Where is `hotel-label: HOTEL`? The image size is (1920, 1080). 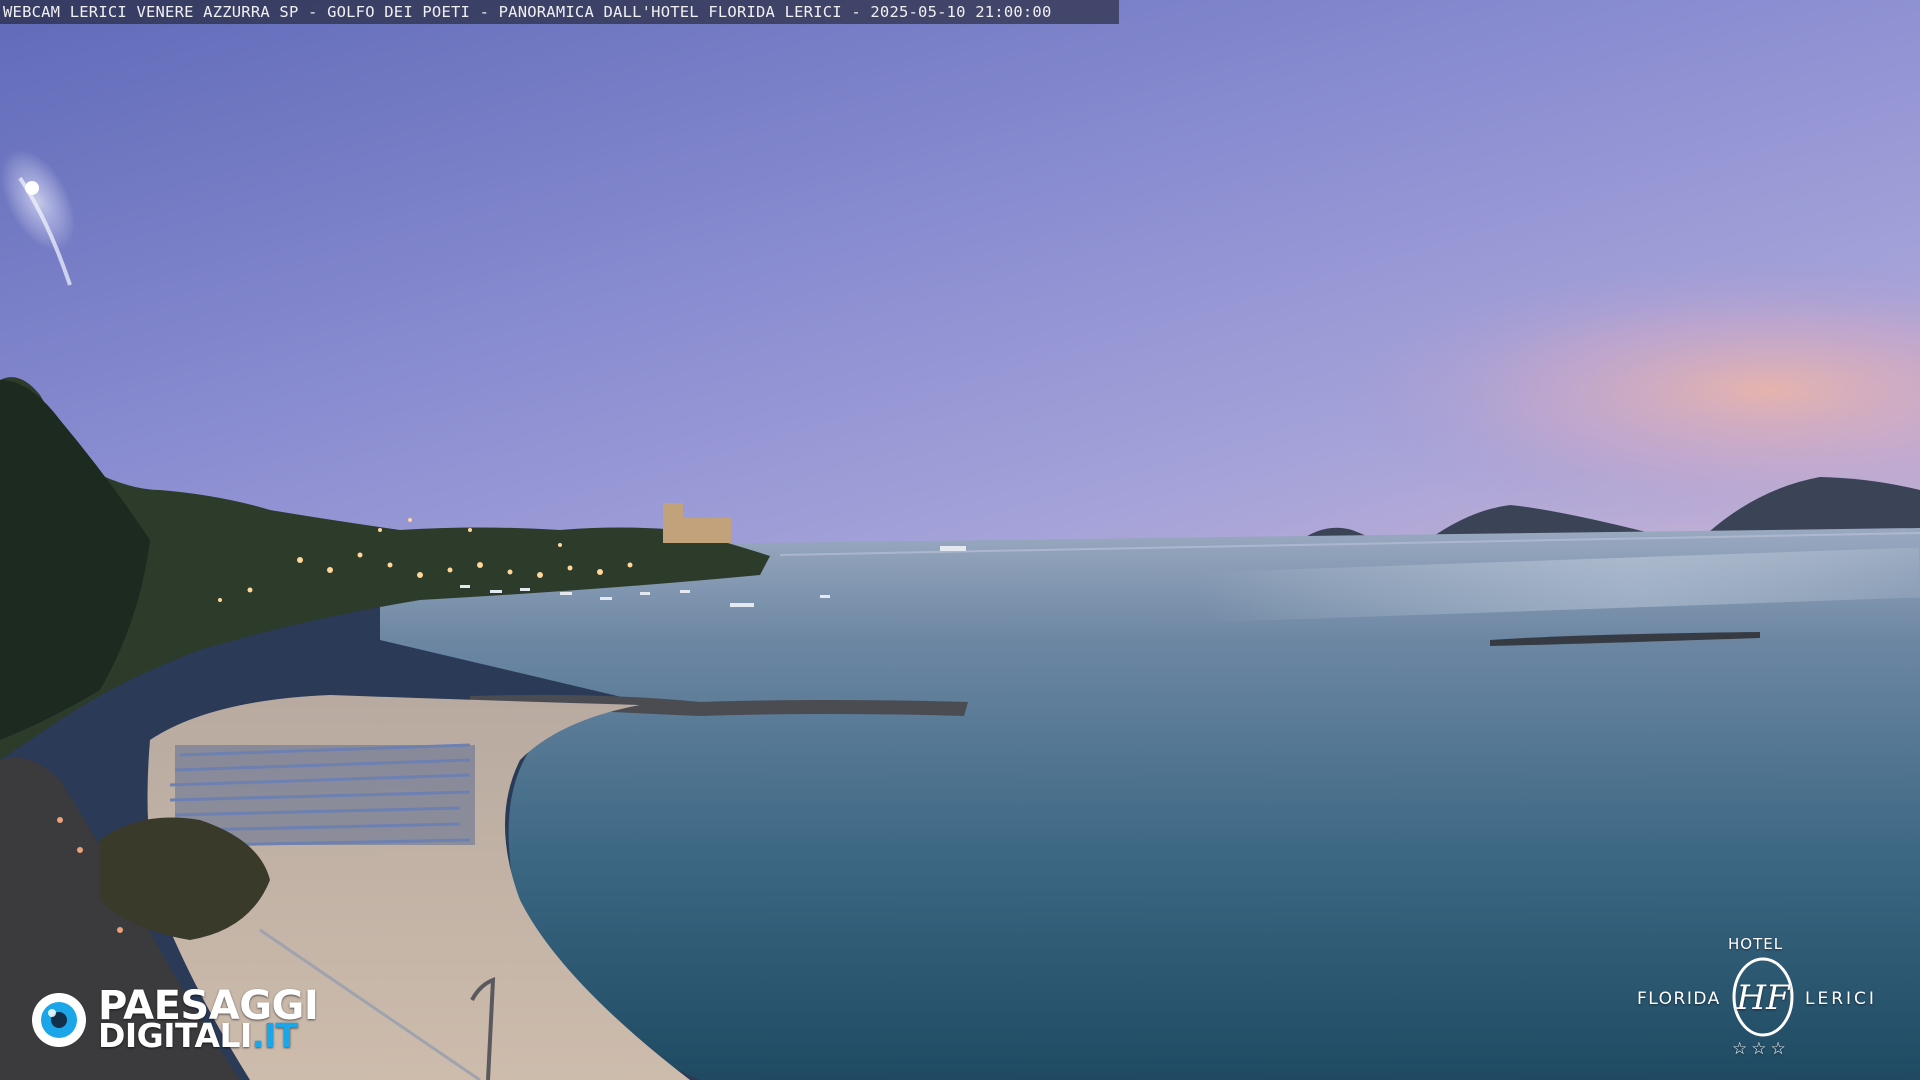
hotel-label: HOTEL is located at coordinates (1756, 944).